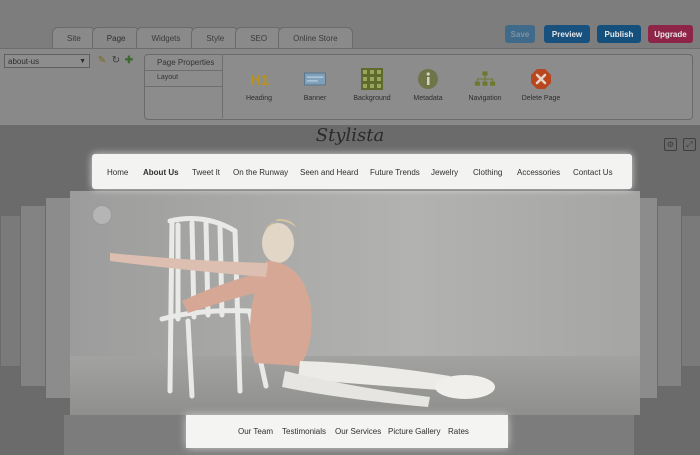 This screenshot has width=700, height=455. I want to click on nav-item-accessories: Accessories, so click(538, 172).